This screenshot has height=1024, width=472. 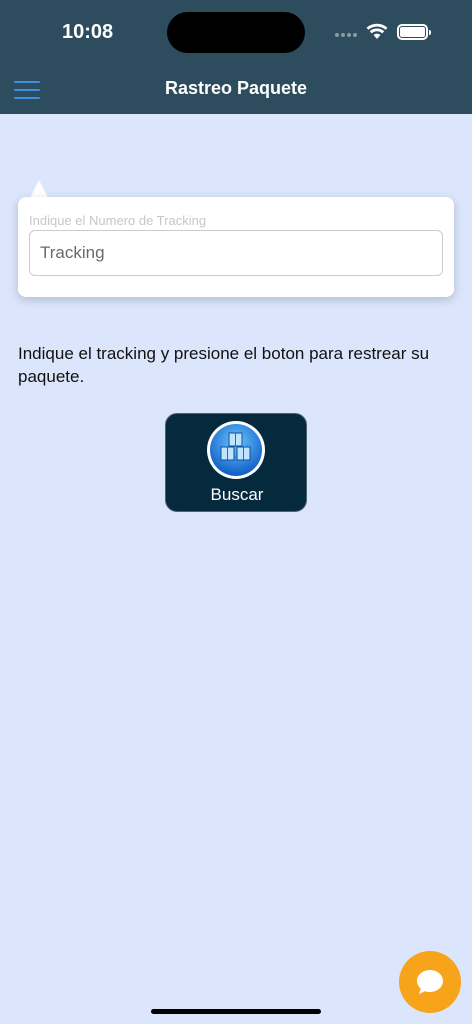 What do you see at coordinates (118, 220) in the screenshot?
I see `tracking-field-label: Indique el Numero de Tracking` at bounding box center [118, 220].